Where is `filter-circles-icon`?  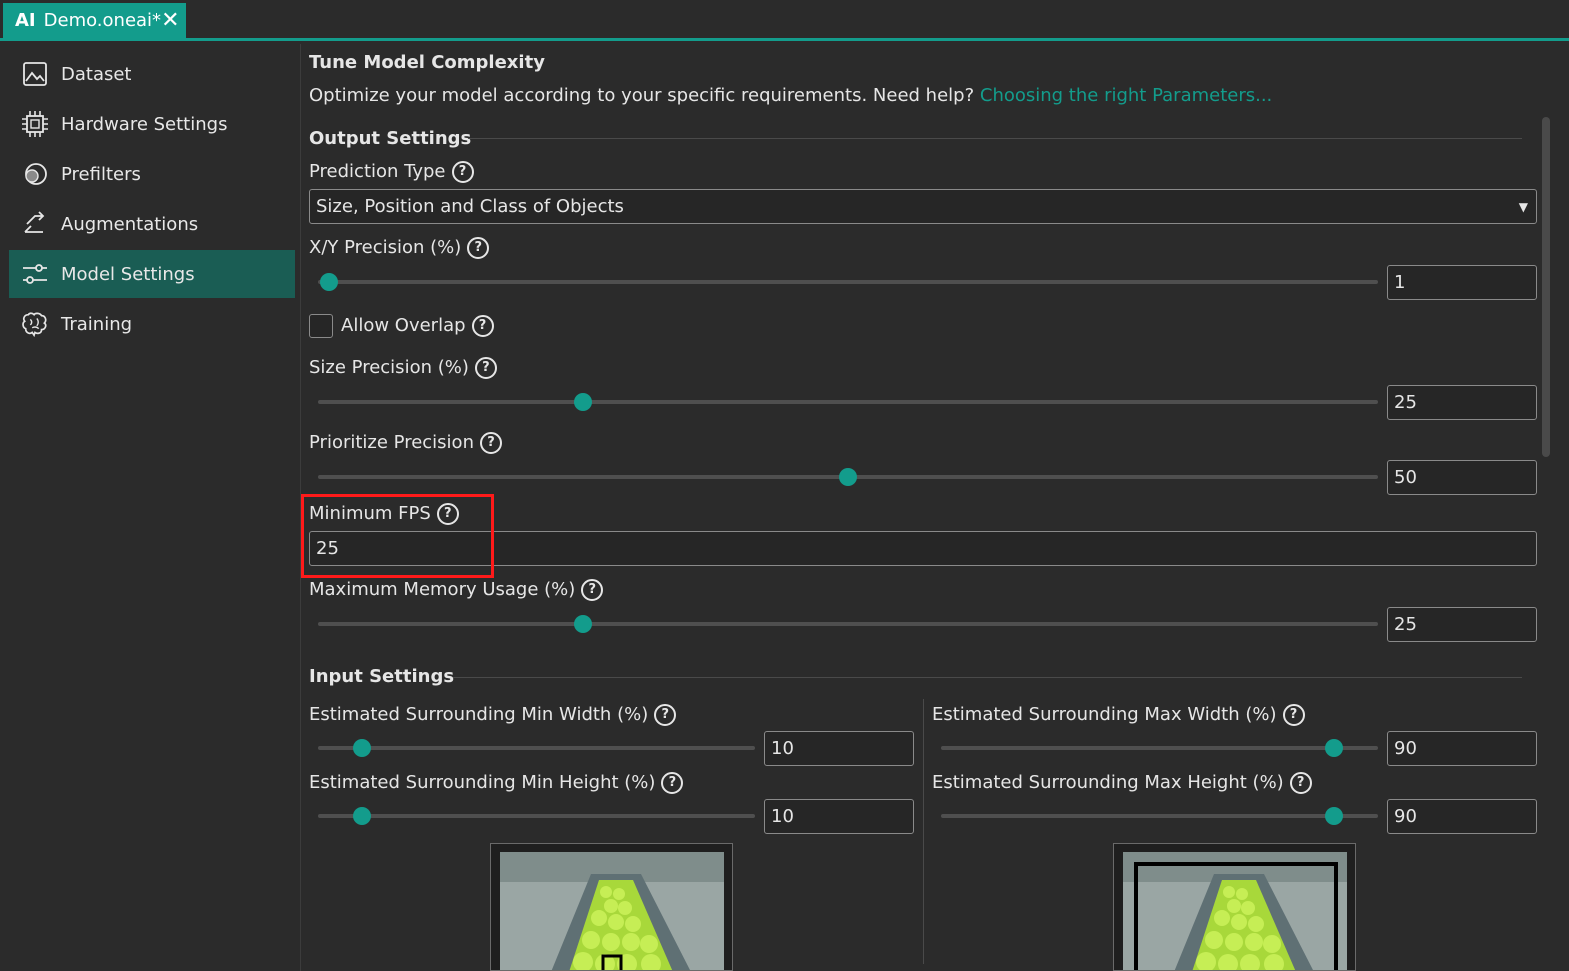 filter-circles-icon is located at coordinates (35, 174).